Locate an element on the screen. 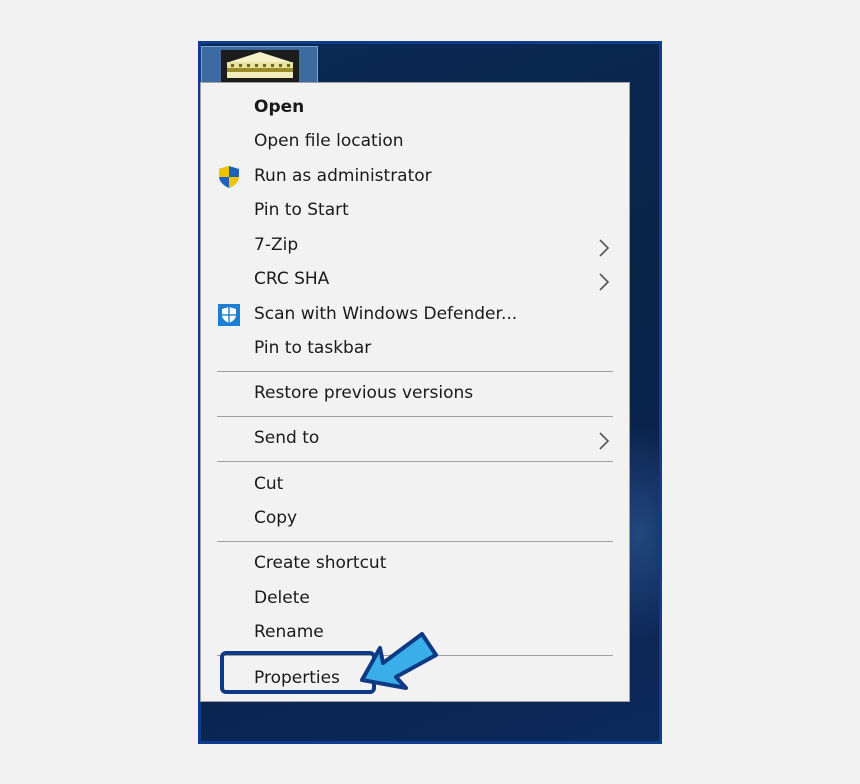 The height and width of the screenshot is (784, 860). menu-item-label: Run as administrator is located at coordinates (343, 176).